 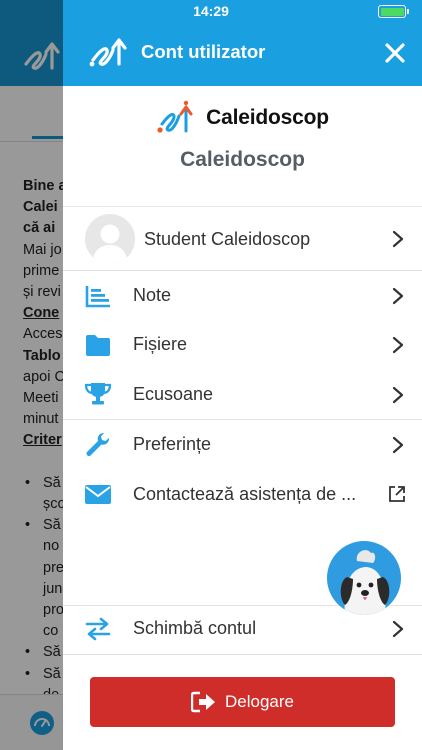 I want to click on status-time: 14:29, so click(x=211, y=11).